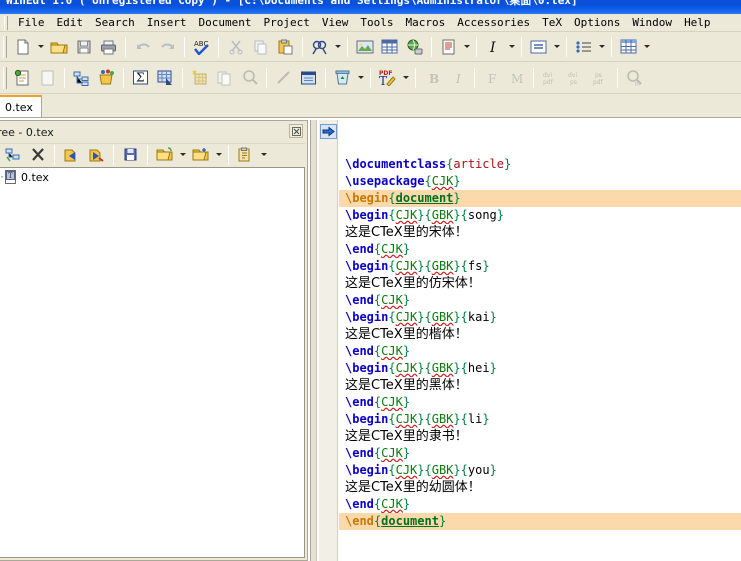 This screenshot has height=561, width=741. What do you see at coordinates (115, 22) in the screenshot?
I see `menu-item-search: Search` at bounding box center [115, 22].